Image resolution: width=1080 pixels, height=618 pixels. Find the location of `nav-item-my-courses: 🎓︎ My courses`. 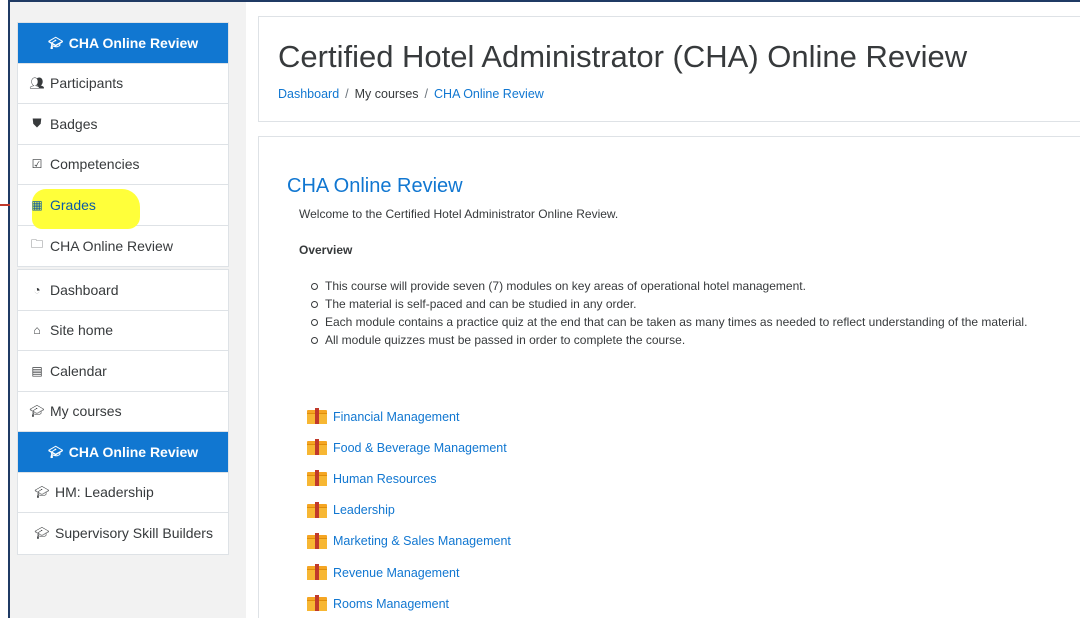

nav-item-my-courses: 🎓︎ My courses is located at coordinates (123, 412).